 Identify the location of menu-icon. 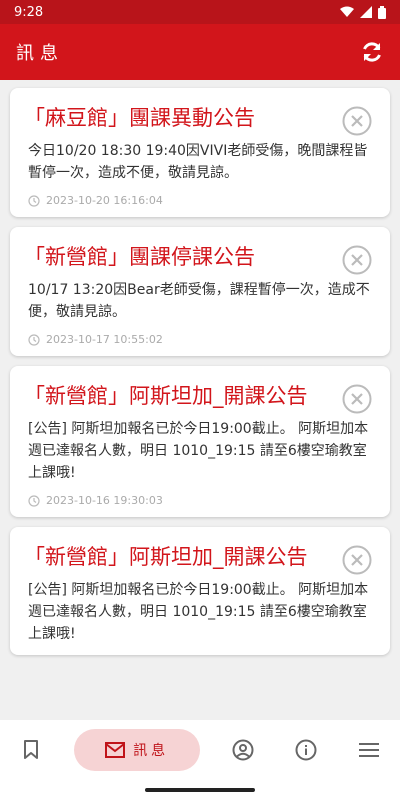
(368, 750).